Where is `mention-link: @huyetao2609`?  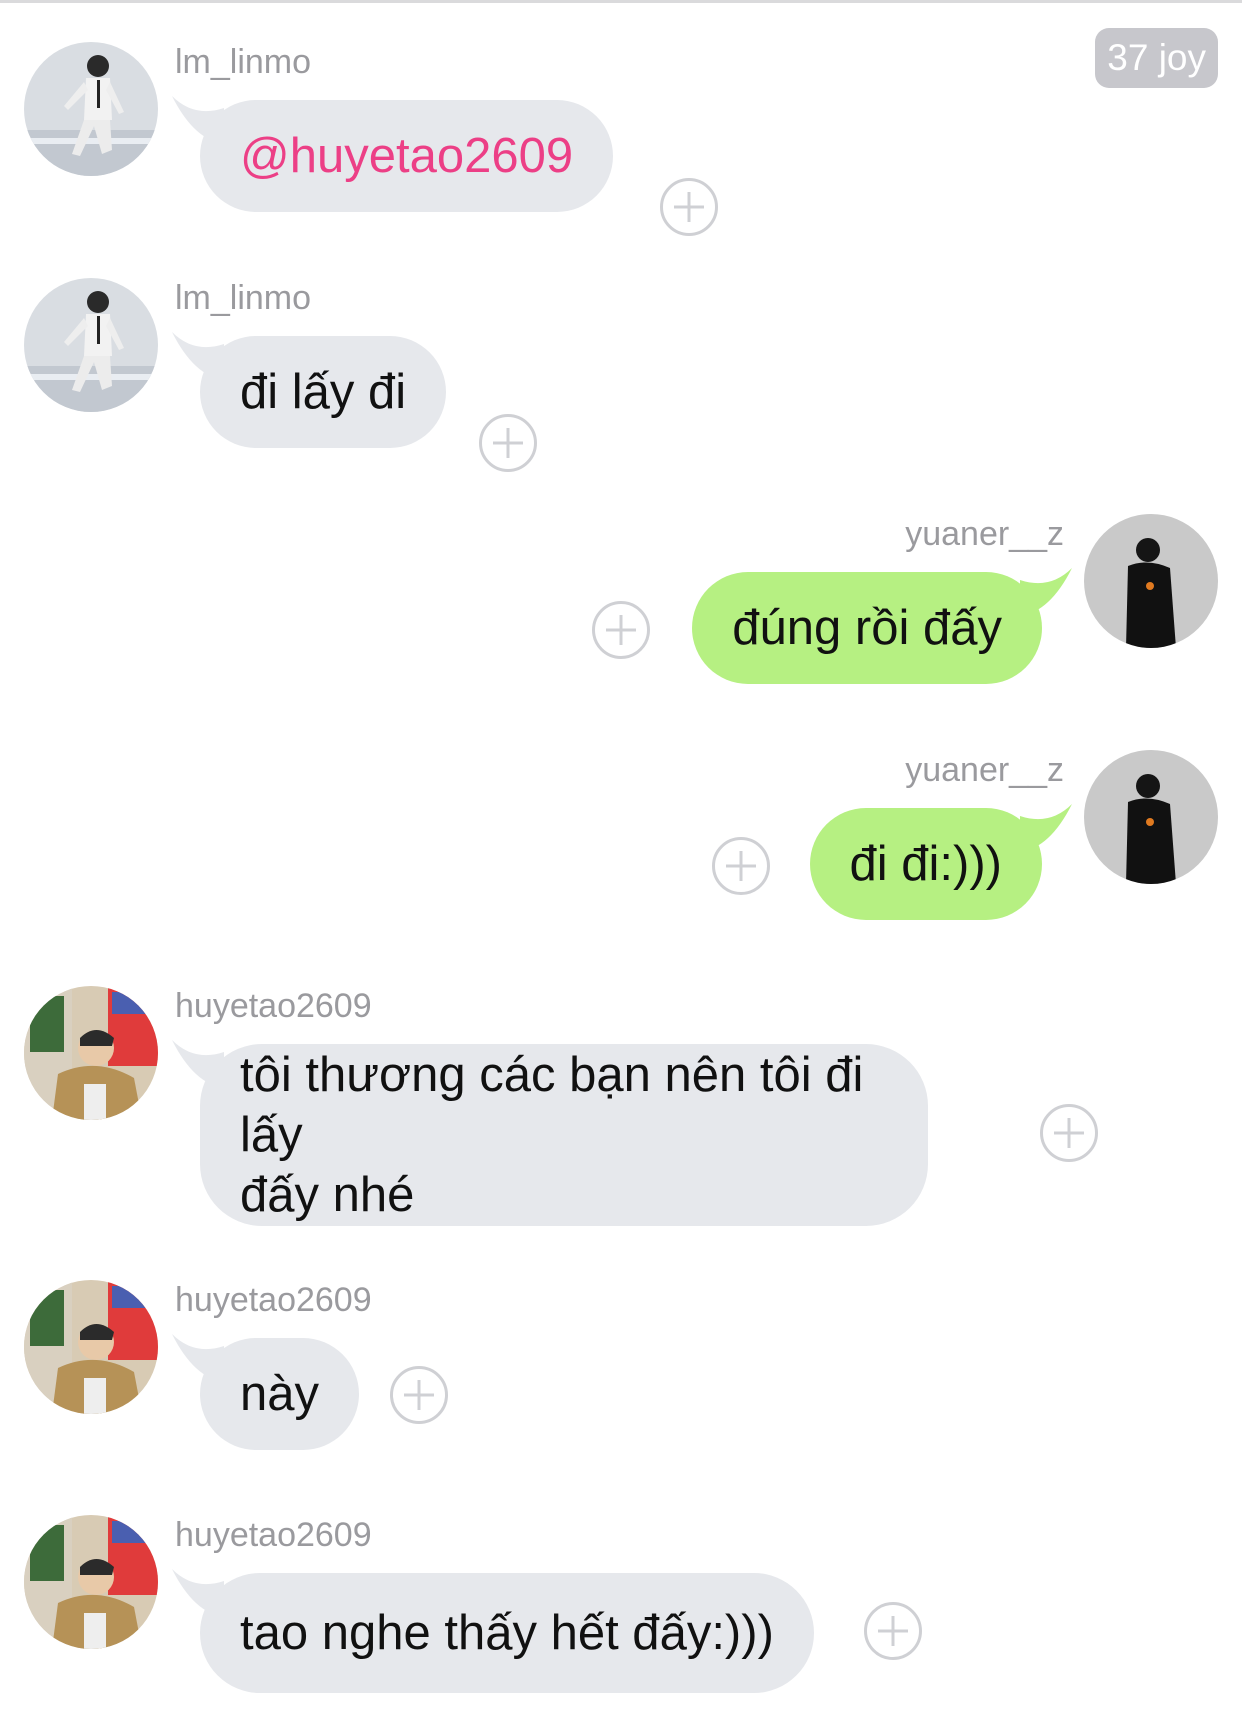 mention-link: @huyetao2609 is located at coordinates (406, 156).